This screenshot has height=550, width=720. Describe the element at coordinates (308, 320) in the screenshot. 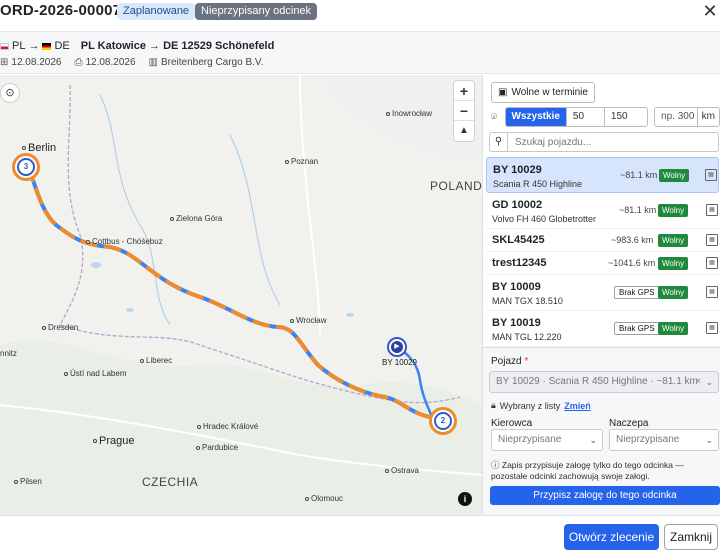

I see `map-label-wroclaw: Wrocław` at that location.